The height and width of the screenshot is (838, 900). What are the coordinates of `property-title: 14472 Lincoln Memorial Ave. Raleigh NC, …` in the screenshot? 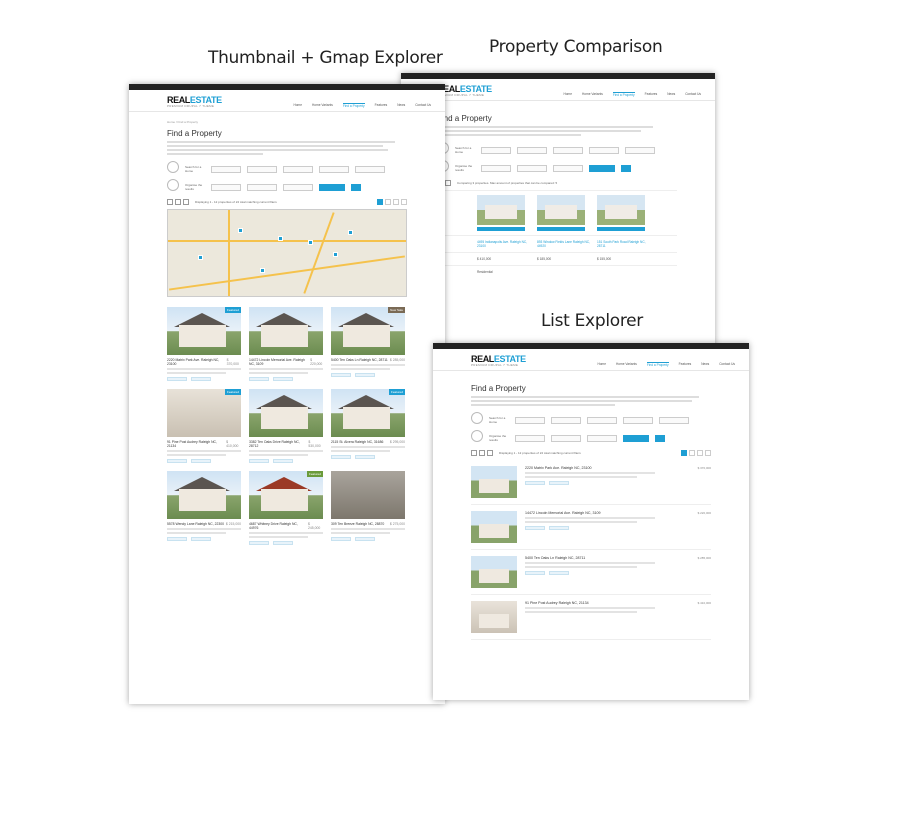 It's located at (562, 513).